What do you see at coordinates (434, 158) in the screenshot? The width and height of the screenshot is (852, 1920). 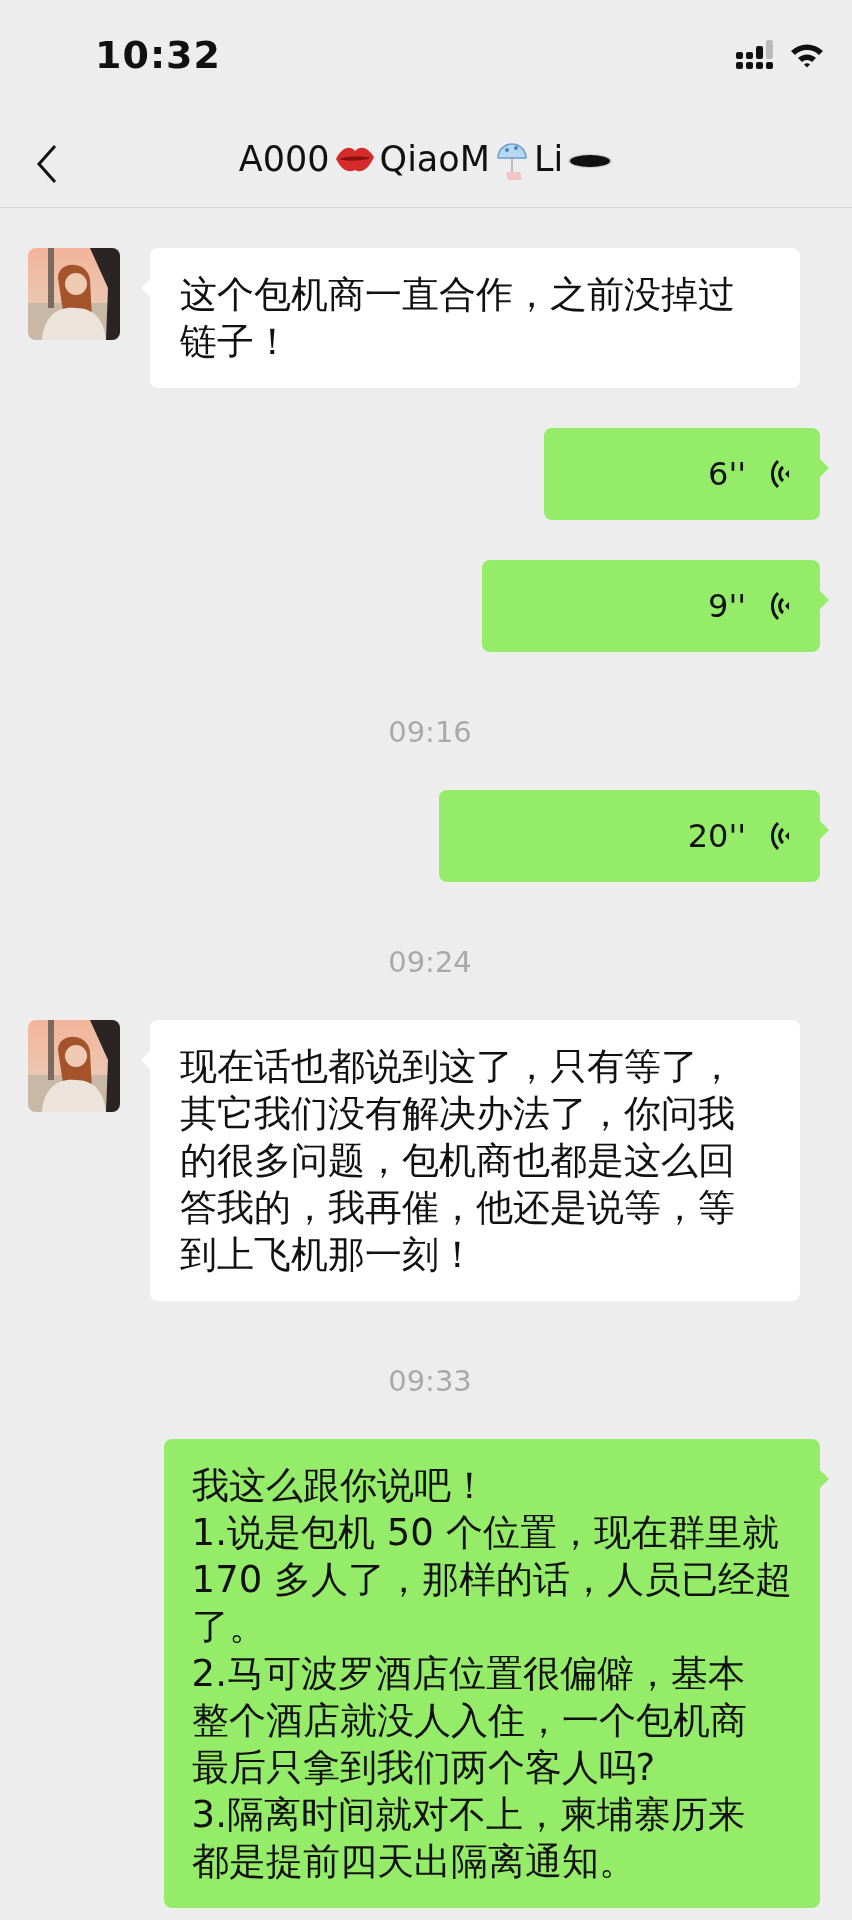 I see `chat-title: QiaoM` at bounding box center [434, 158].